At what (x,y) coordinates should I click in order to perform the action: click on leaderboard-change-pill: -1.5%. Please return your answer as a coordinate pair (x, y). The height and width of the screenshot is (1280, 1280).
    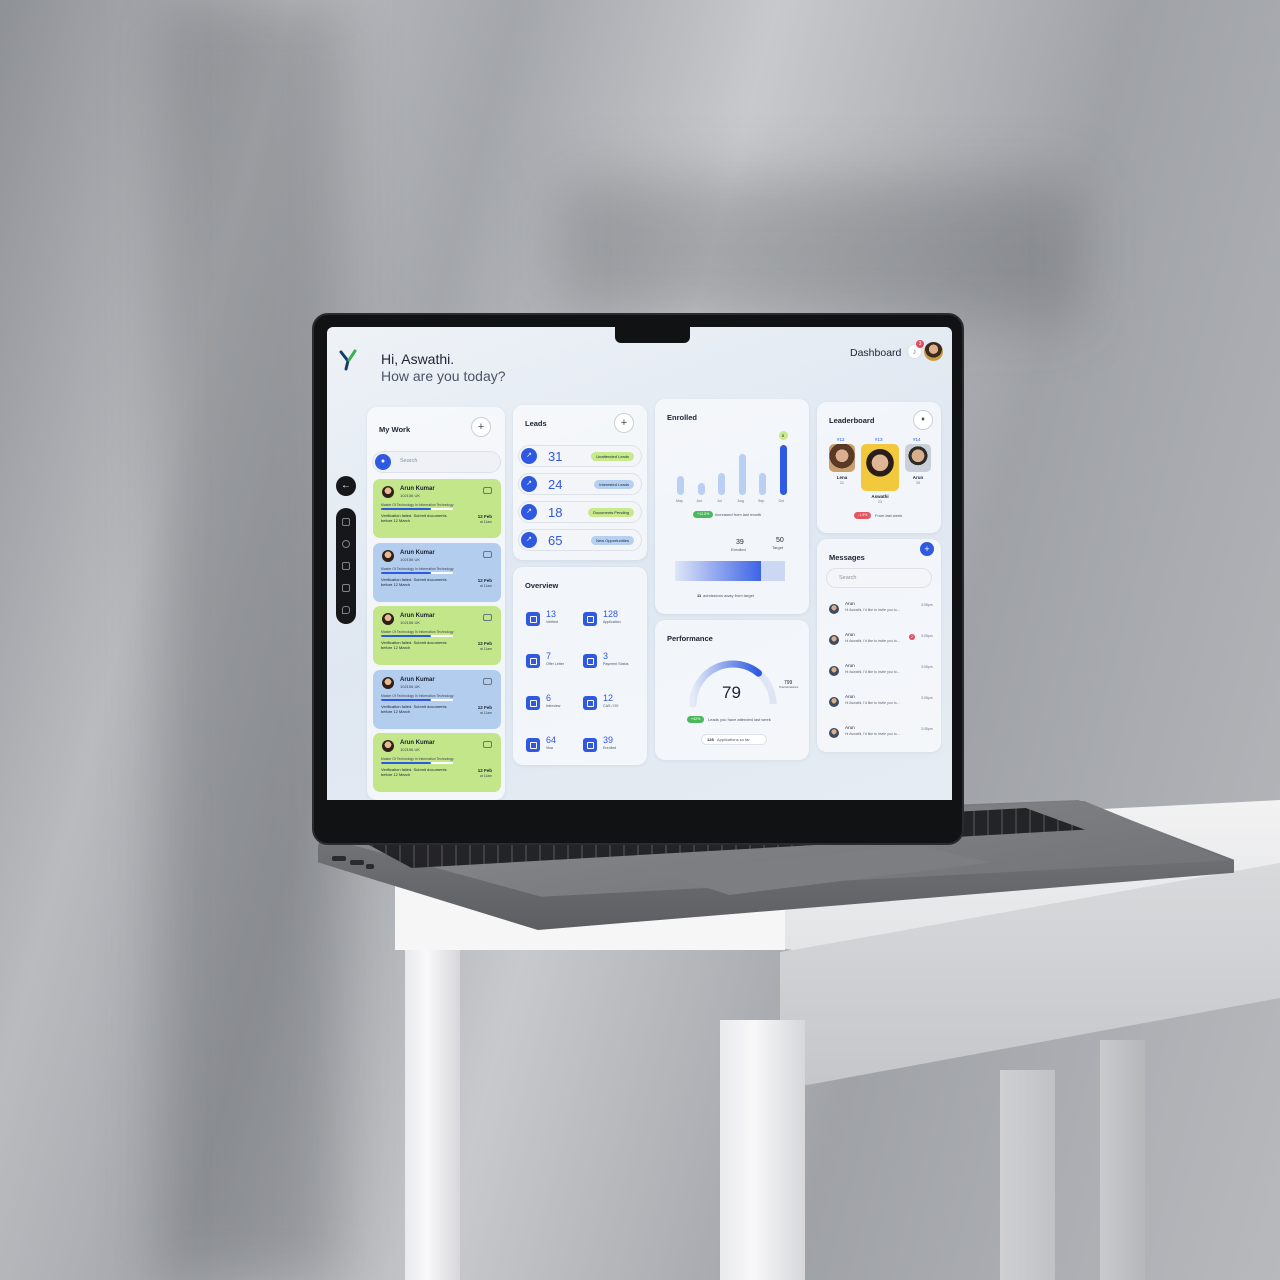
    Looking at the image, I should click on (863, 515).